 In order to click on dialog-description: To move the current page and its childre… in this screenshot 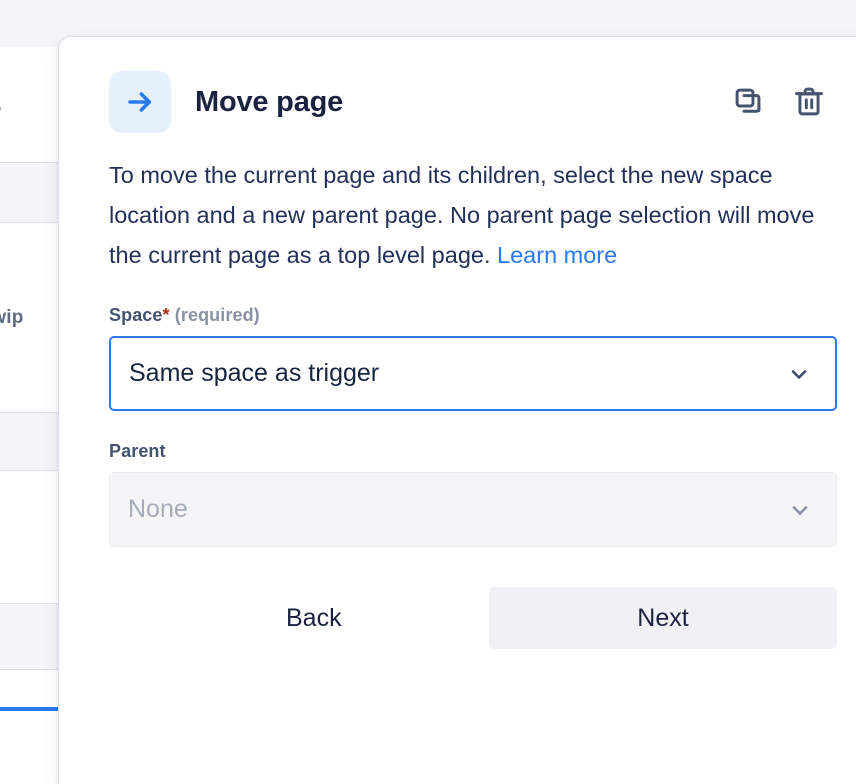, I will do `click(462, 215)`.